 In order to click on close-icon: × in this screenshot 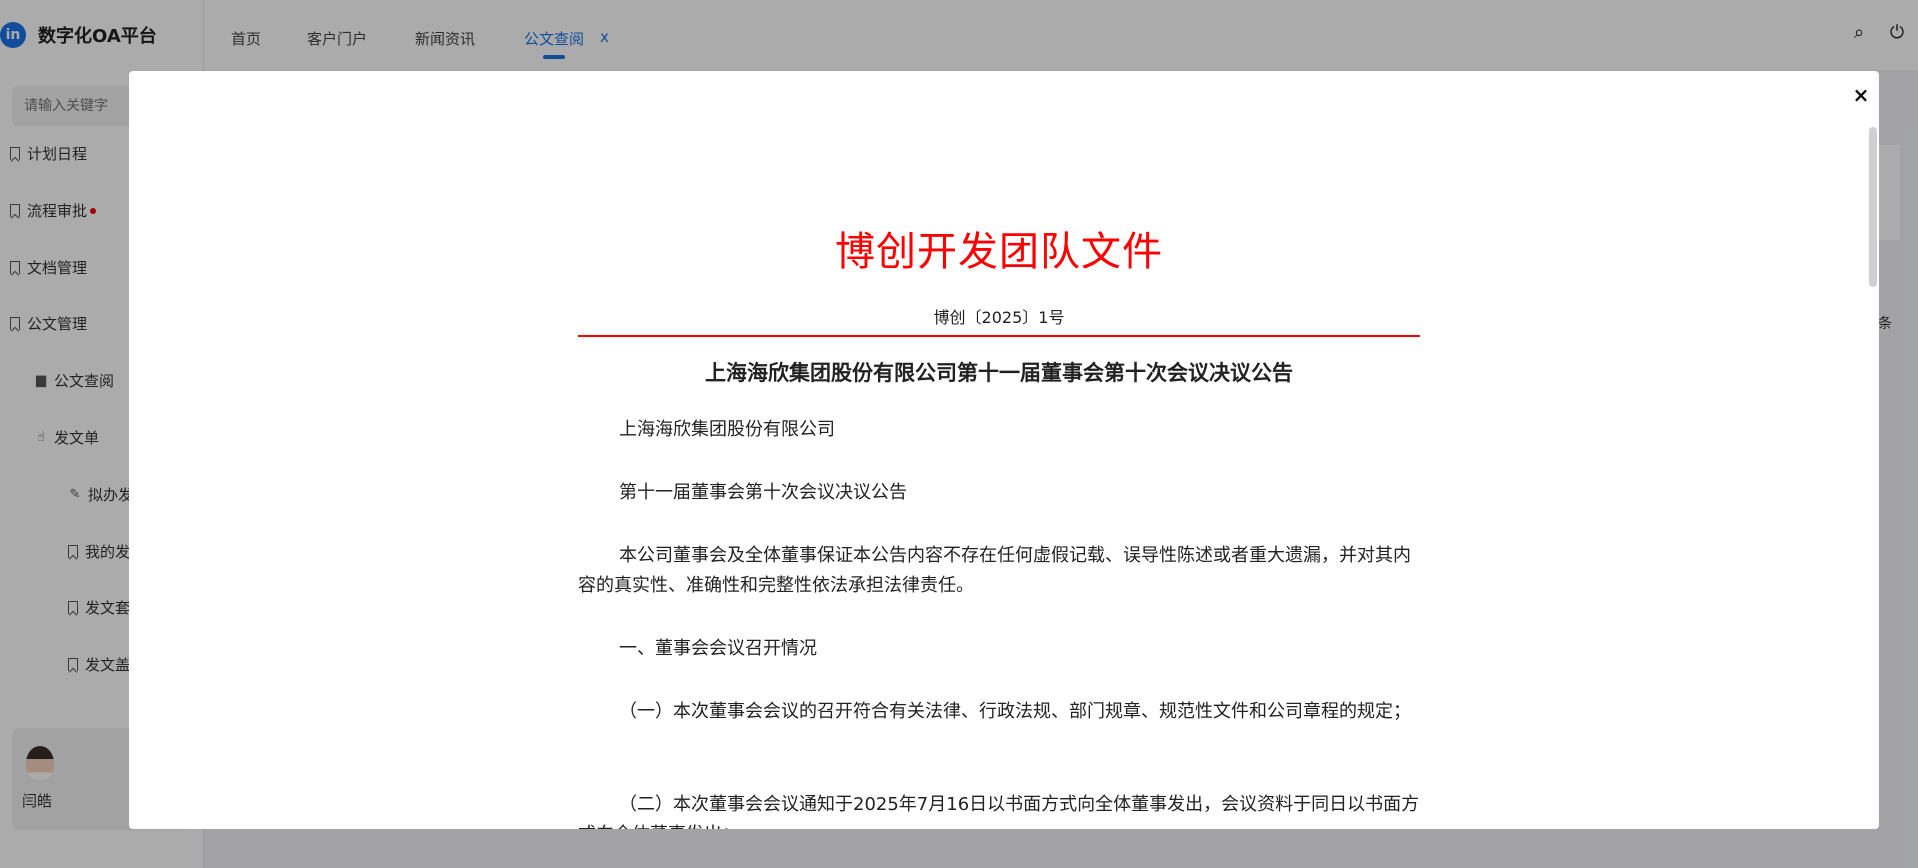, I will do `click(1861, 95)`.